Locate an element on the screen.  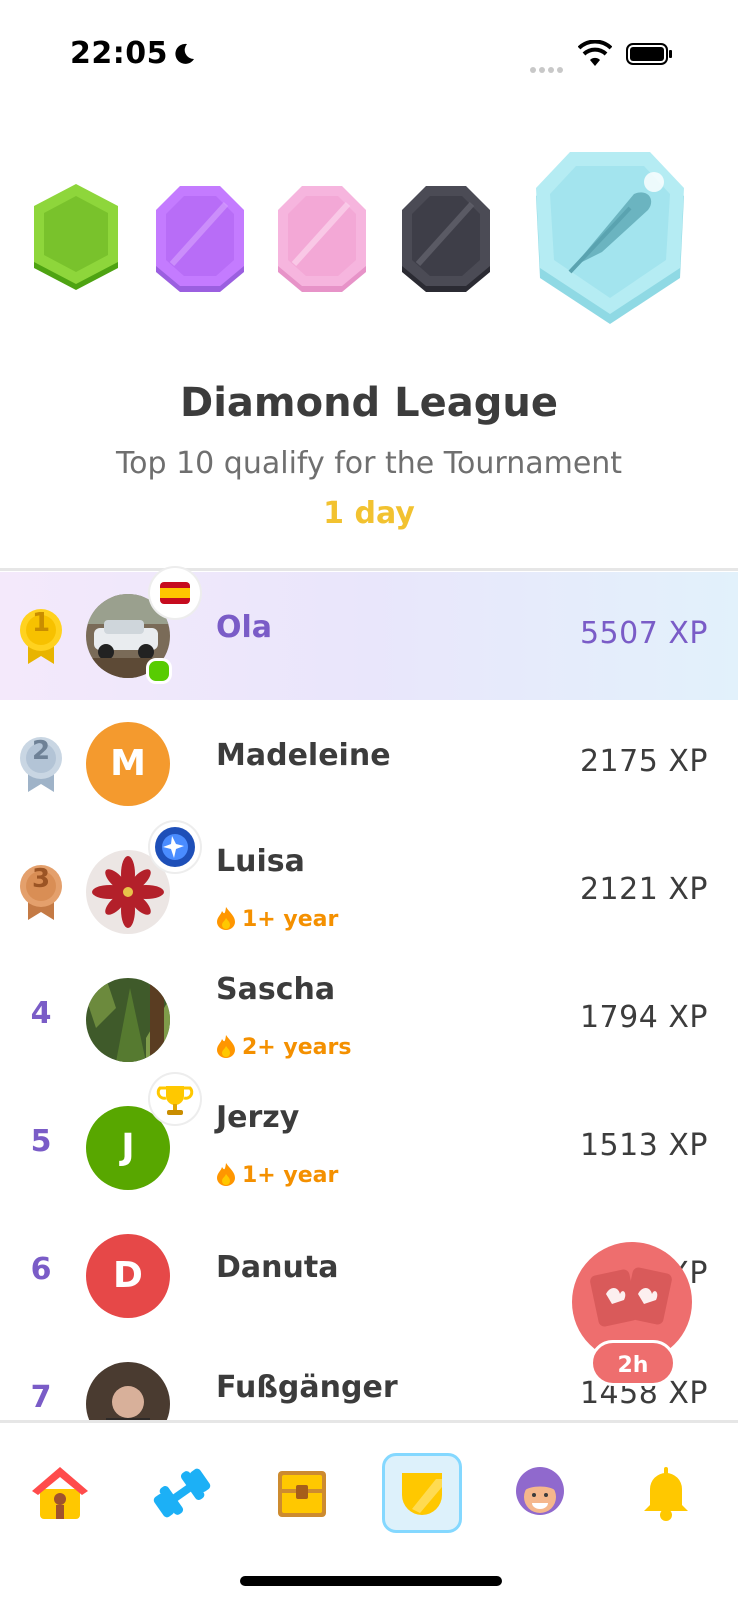
user-xp: 1794 XP is located at coordinates (643, 1017).